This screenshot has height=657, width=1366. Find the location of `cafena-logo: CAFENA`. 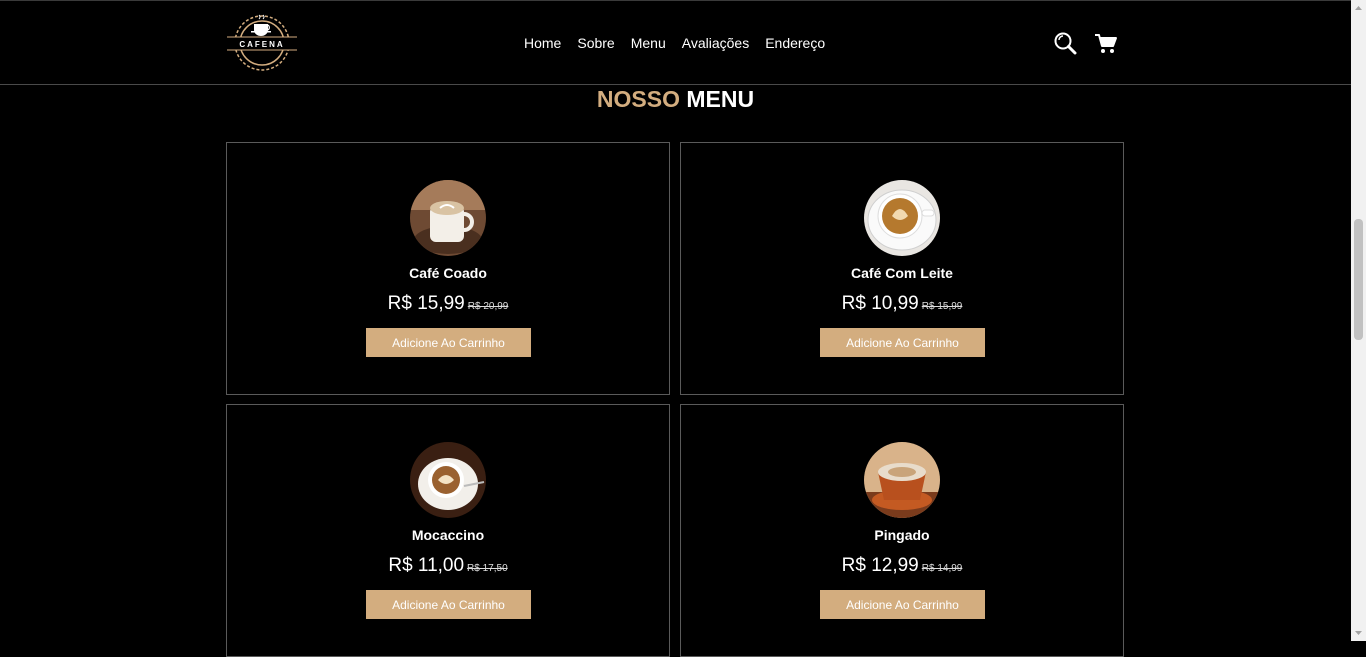

cafena-logo: CAFENA is located at coordinates (262, 43).